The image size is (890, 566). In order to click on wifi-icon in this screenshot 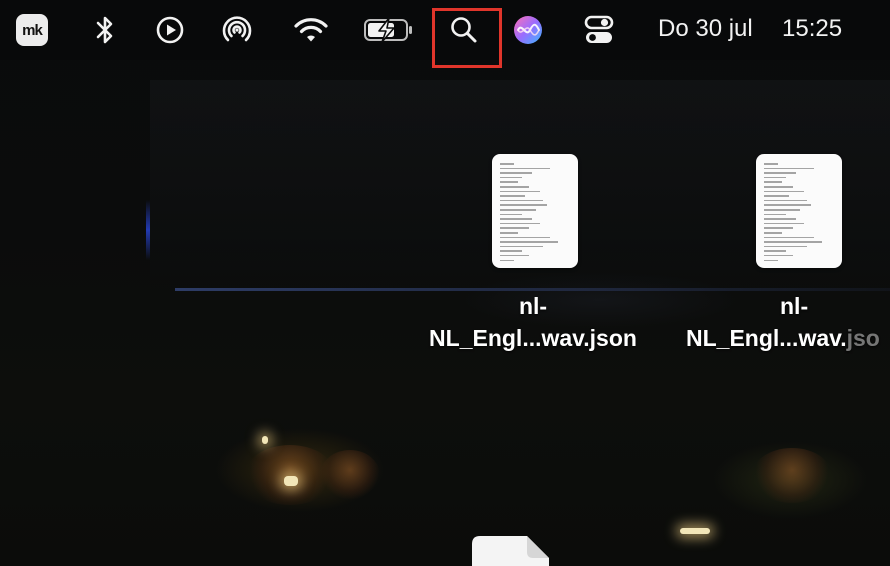, I will do `click(311, 30)`.